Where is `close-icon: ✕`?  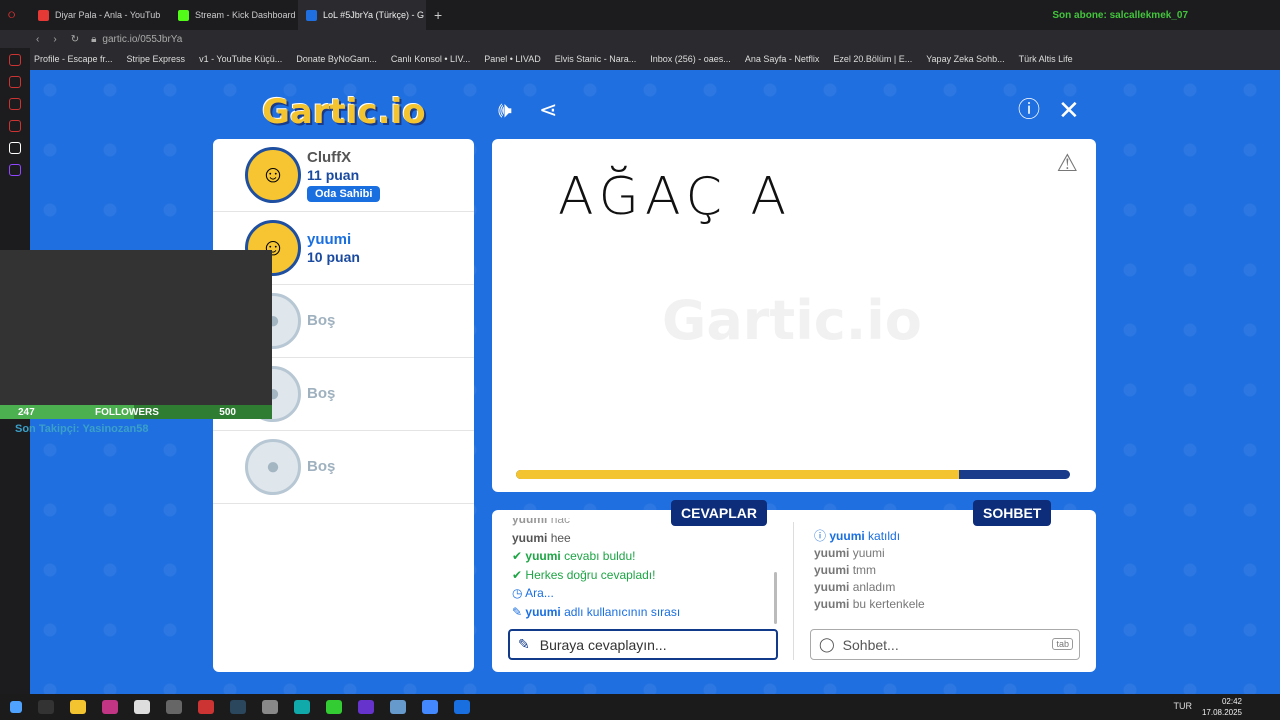 close-icon: ✕ is located at coordinates (1069, 110).